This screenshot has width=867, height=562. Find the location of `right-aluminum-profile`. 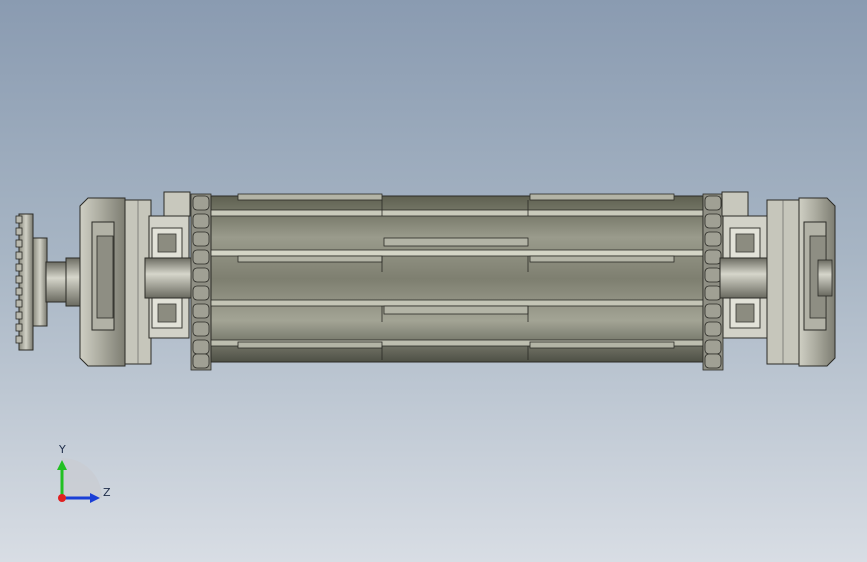

right-aluminum-profile is located at coordinates (745, 265).